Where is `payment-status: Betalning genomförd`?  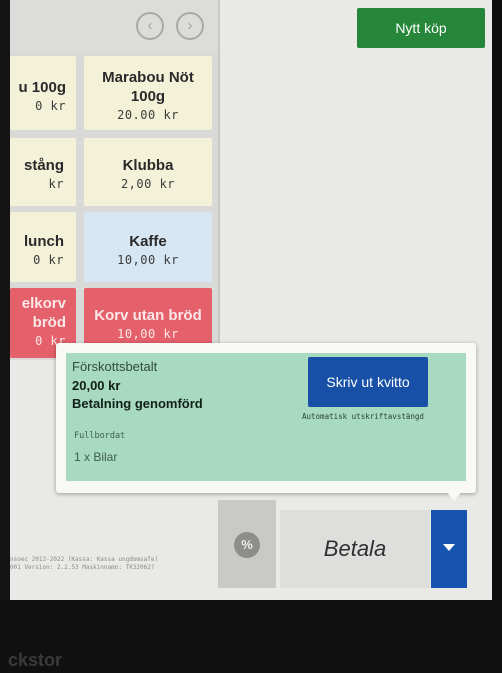
payment-status: Betalning genomförd is located at coordinates (137, 403).